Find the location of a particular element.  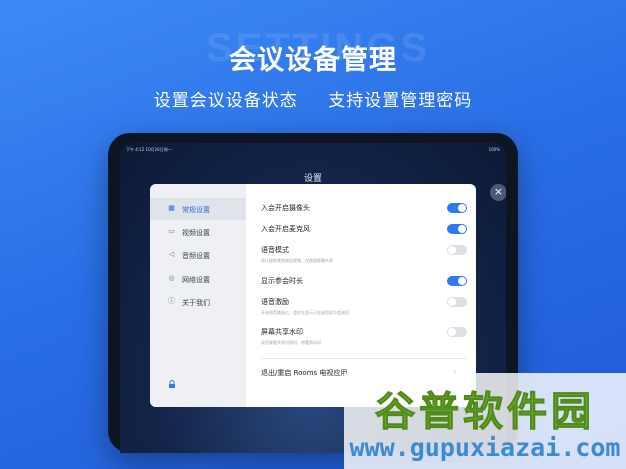

setting-row-watermark: 屏幕共享水印 成员观看共享内容时，将看到水印 is located at coordinates (364, 336).